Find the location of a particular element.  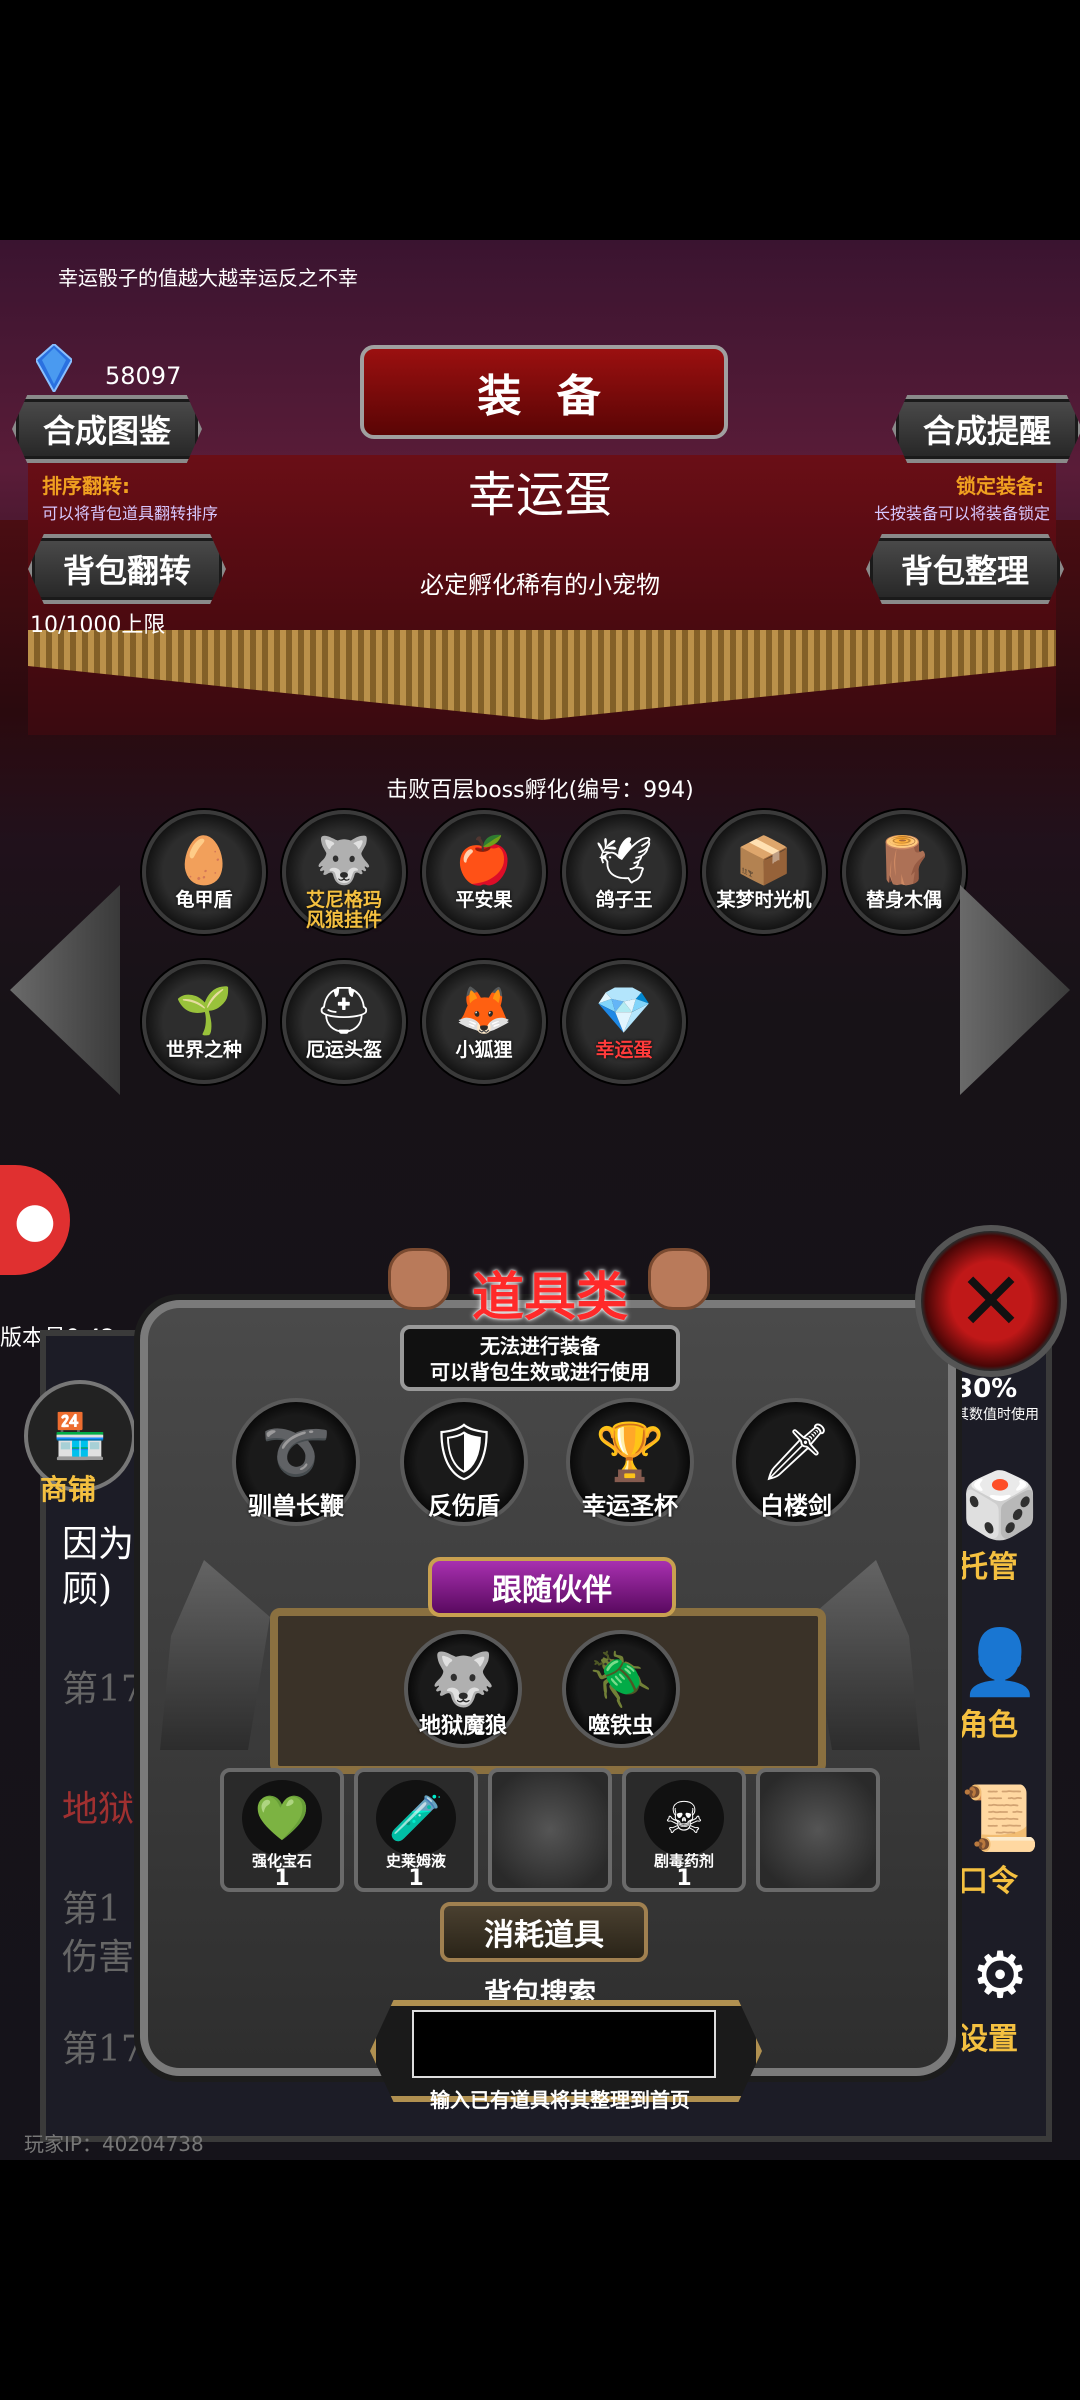

item-slot: 🪵 替身木偶 is located at coordinates (904, 872).